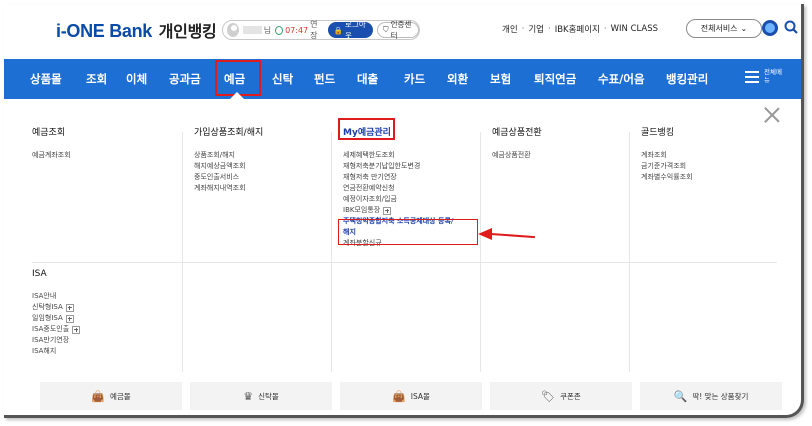  What do you see at coordinates (680, 396) in the screenshot?
I see `search-icon: 🔍` at bounding box center [680, 396].